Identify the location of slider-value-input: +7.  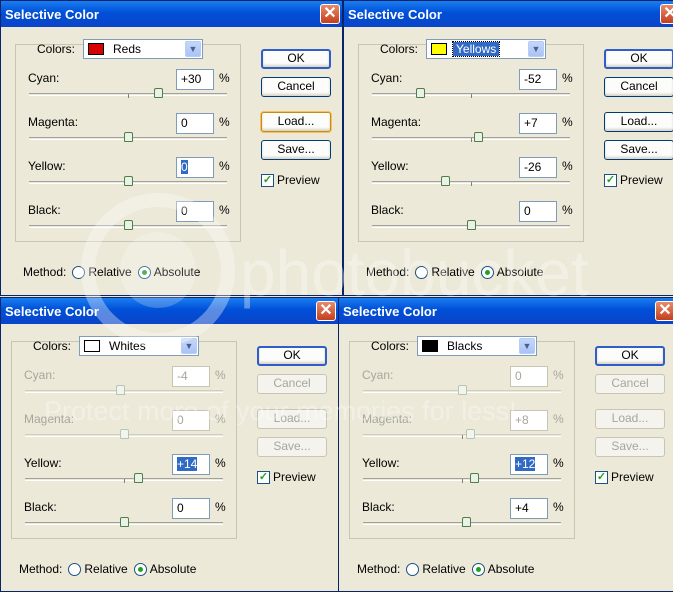
(538, 123).